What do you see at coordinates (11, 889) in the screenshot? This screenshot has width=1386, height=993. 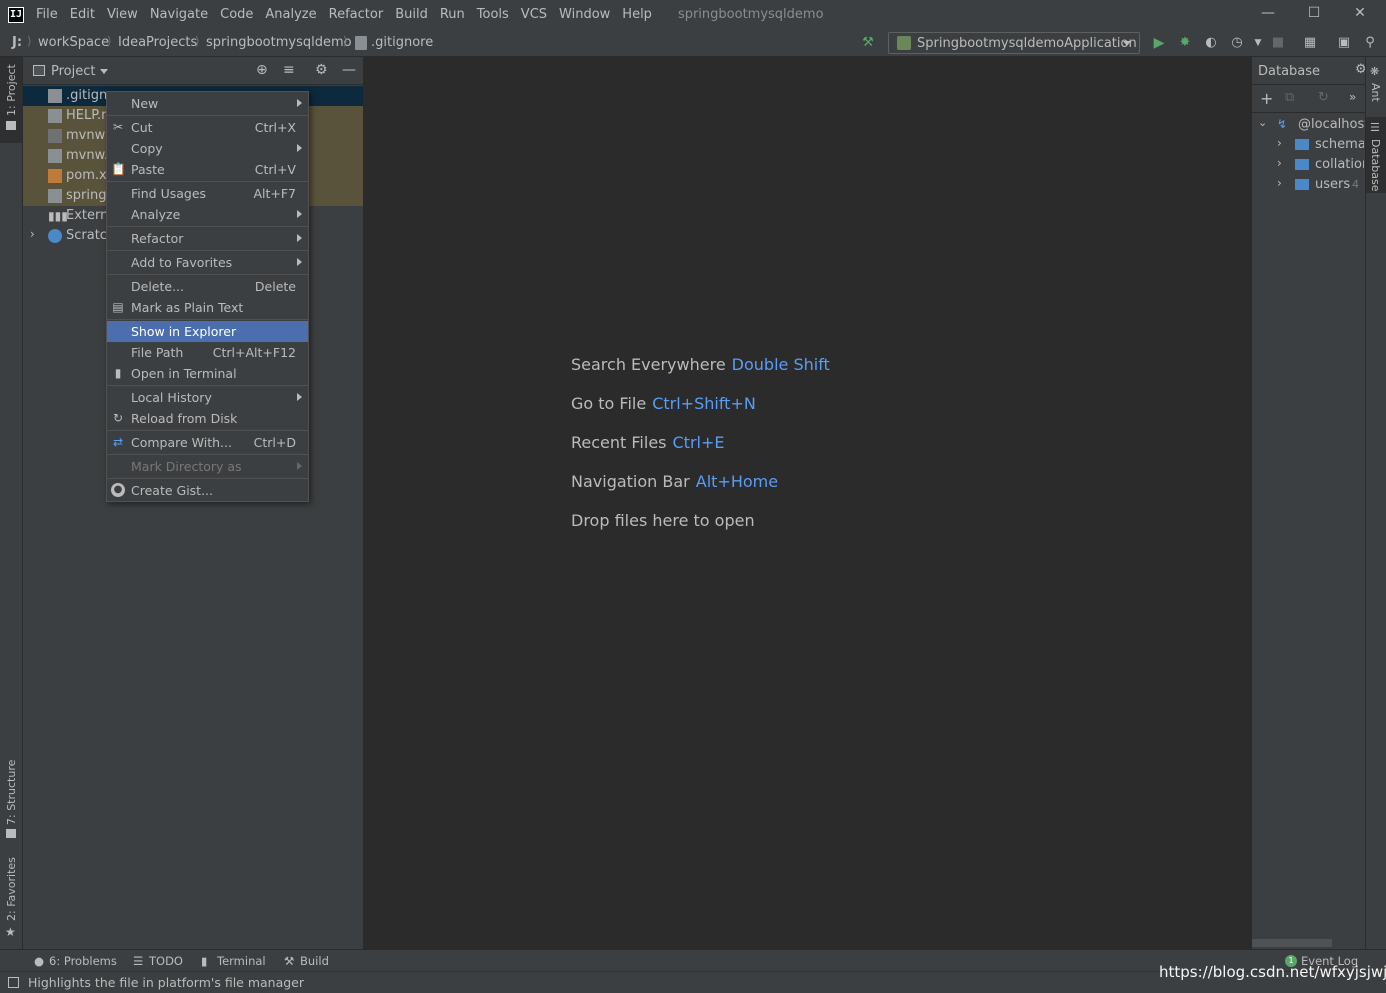 I see `tool-tab-favorites-label: 2: Favorites` at bounding box center [11, 889].